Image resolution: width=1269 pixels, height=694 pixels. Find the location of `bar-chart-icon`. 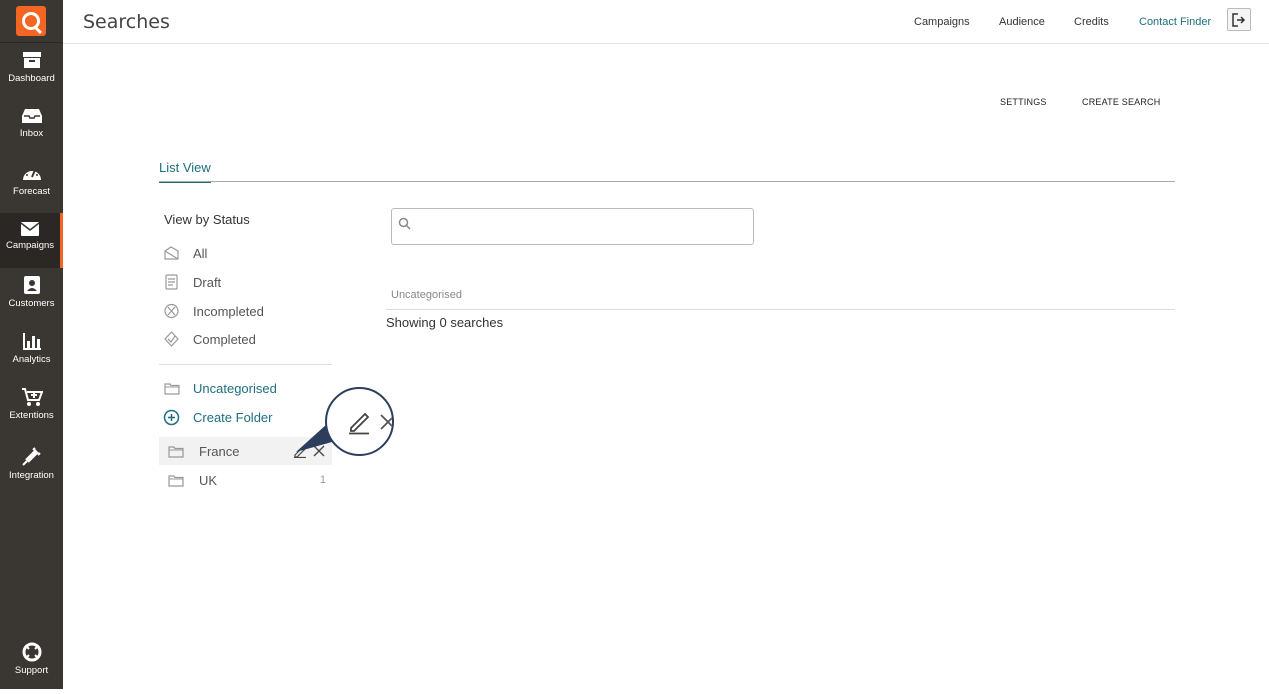

bar-chart-icon is located at coordinates (31, 341).